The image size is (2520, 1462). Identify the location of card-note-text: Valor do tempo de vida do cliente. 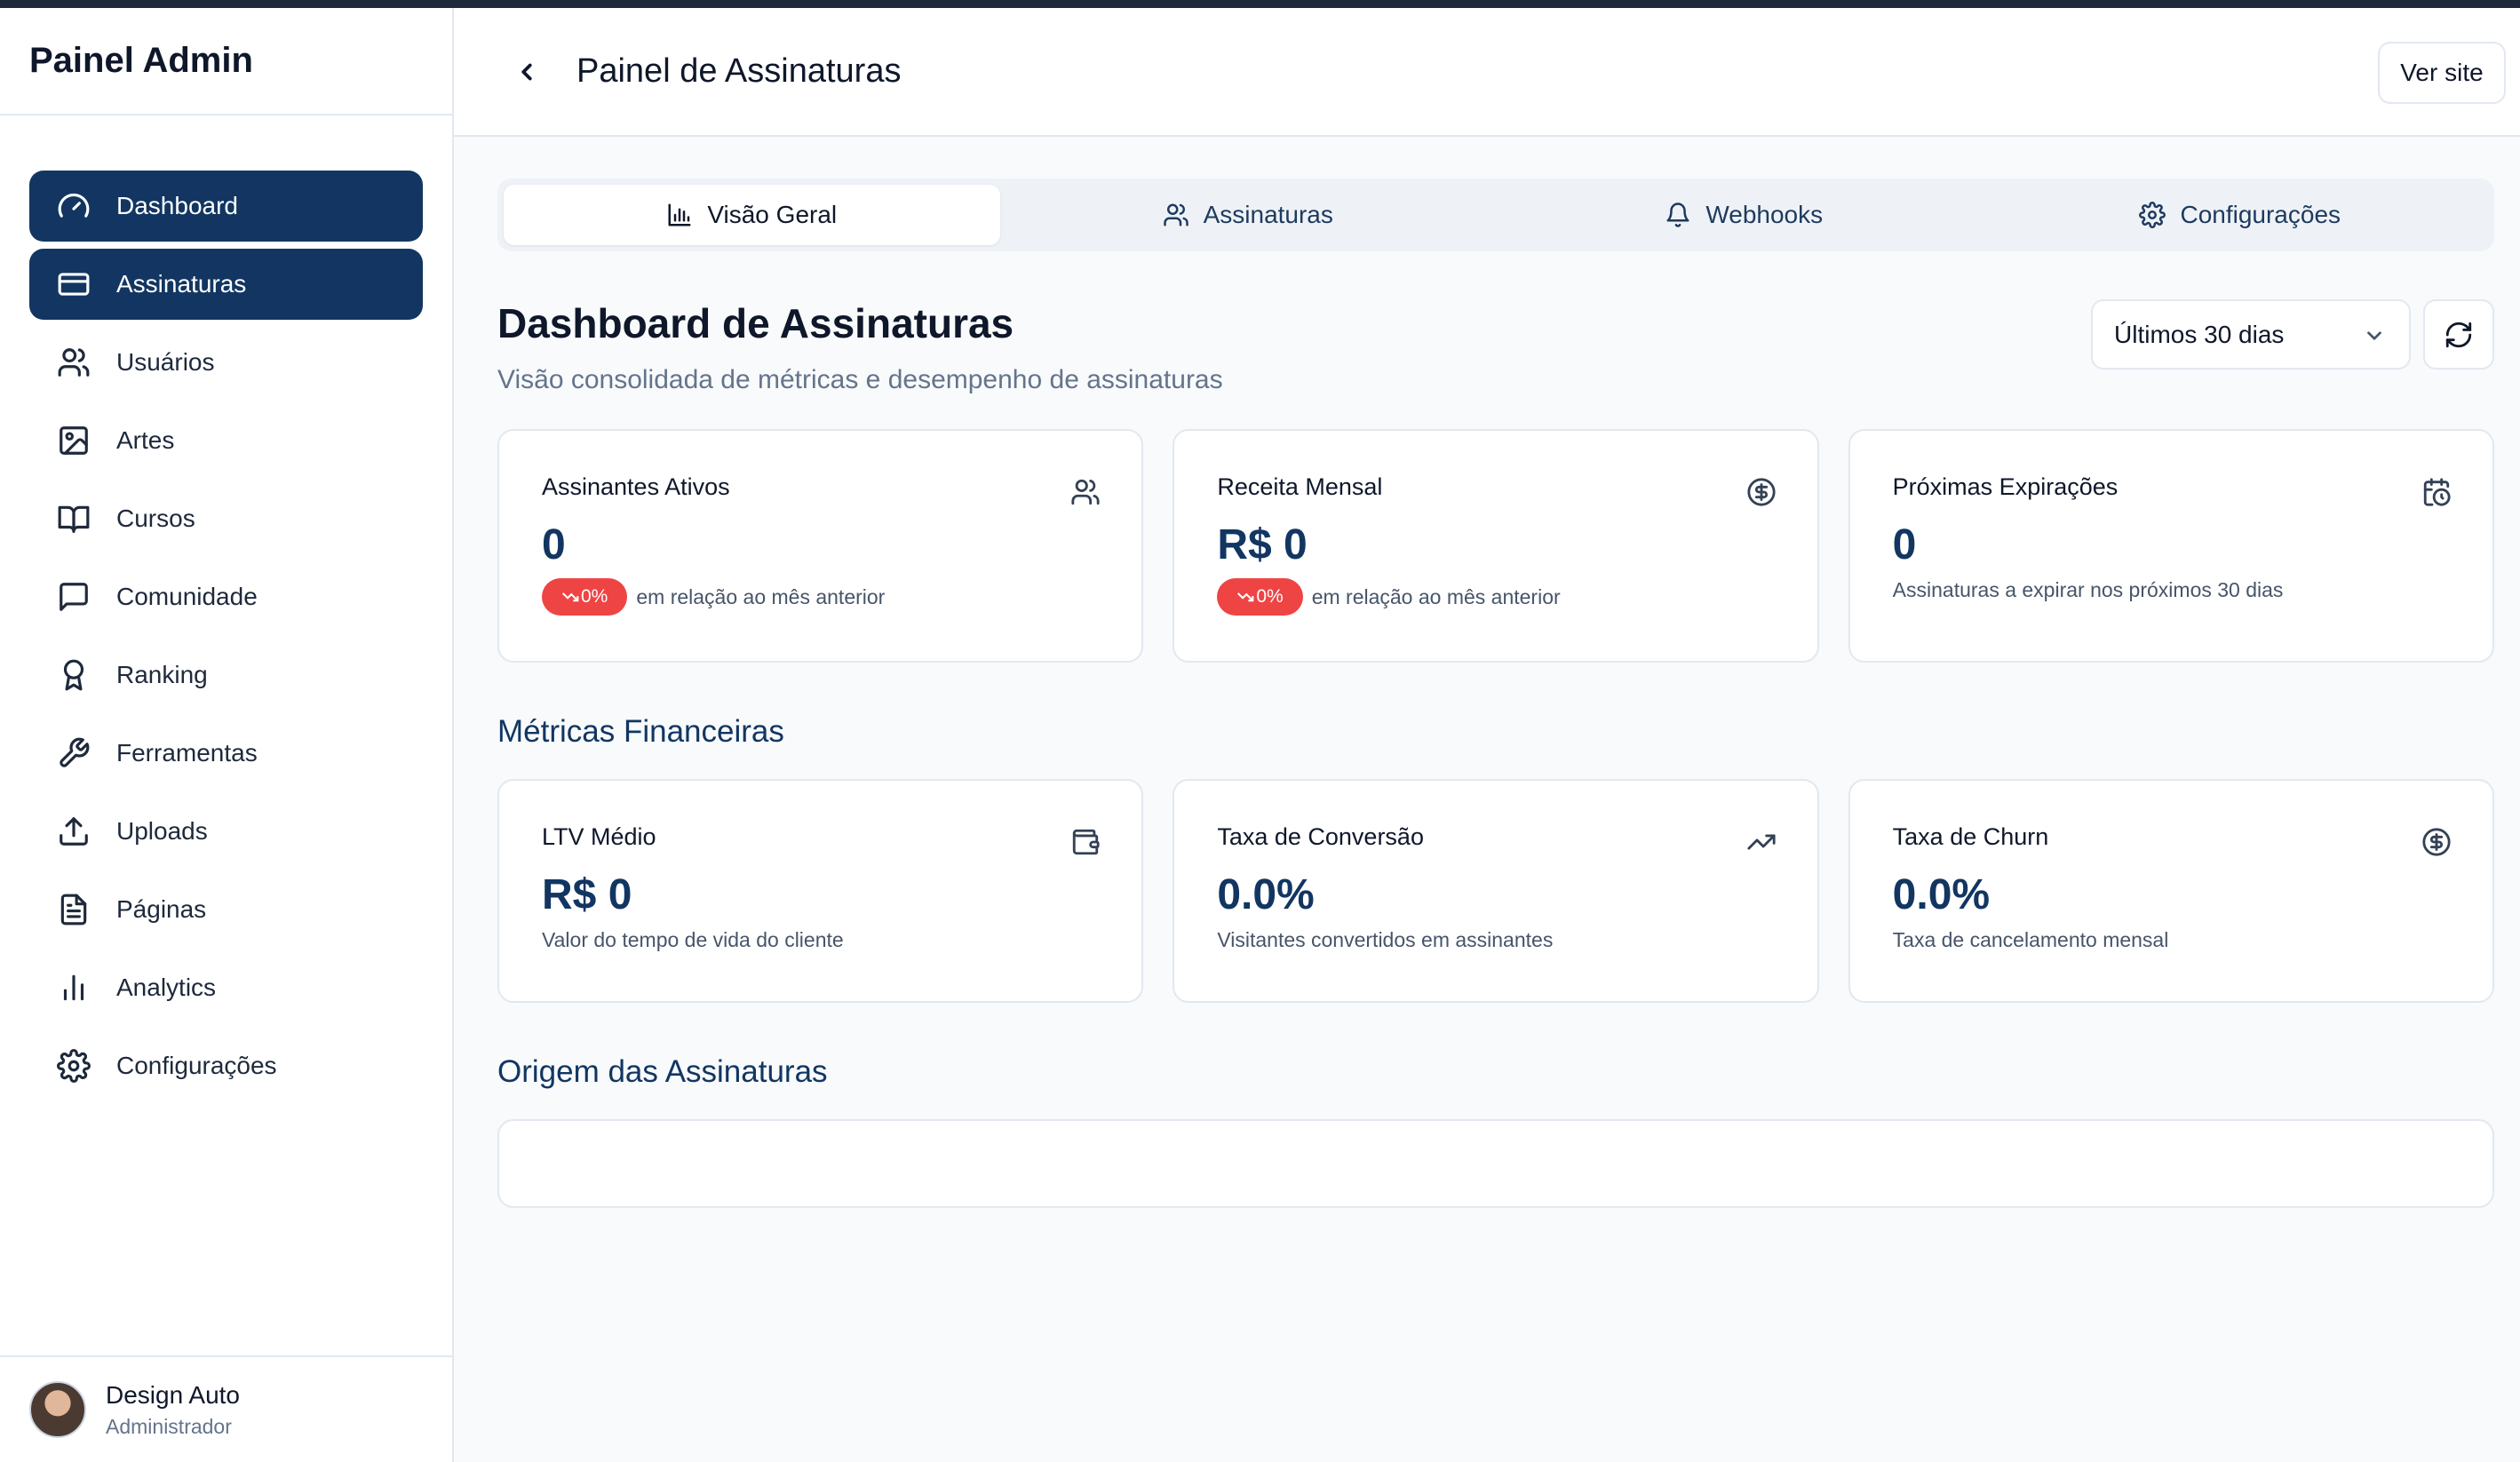
(693, 940).